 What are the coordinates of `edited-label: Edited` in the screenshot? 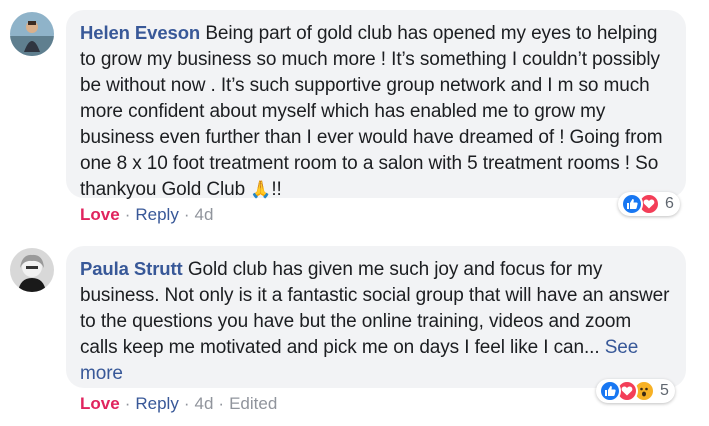 It's located at (253, 403).